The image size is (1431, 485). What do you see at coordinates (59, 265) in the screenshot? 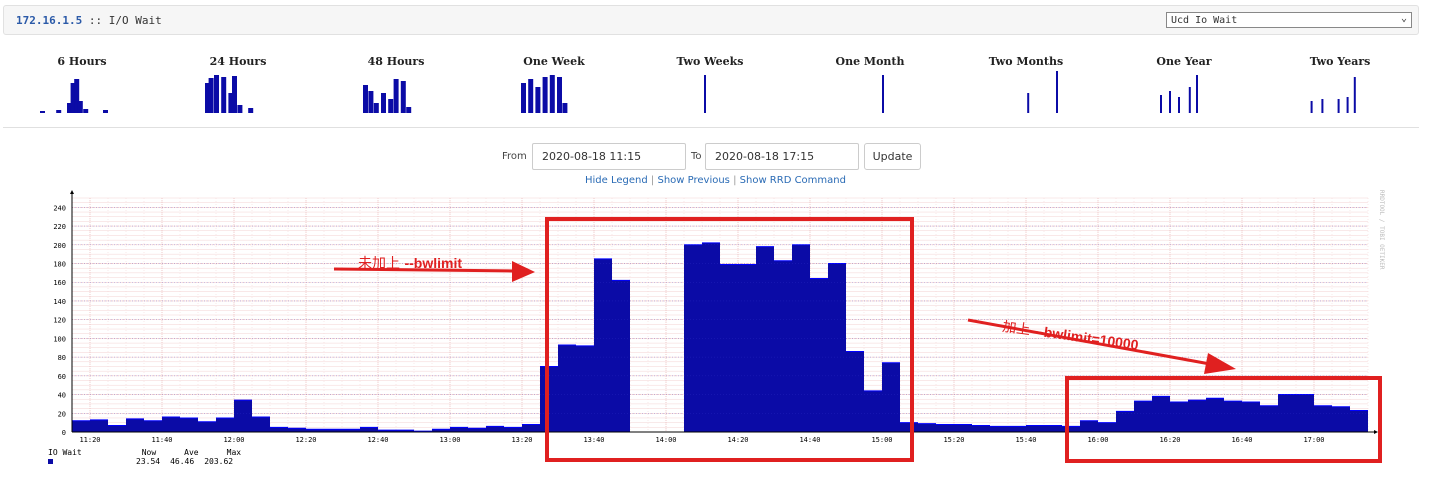
I see `y-tick-label: 180` at bounding box center [59, 265].